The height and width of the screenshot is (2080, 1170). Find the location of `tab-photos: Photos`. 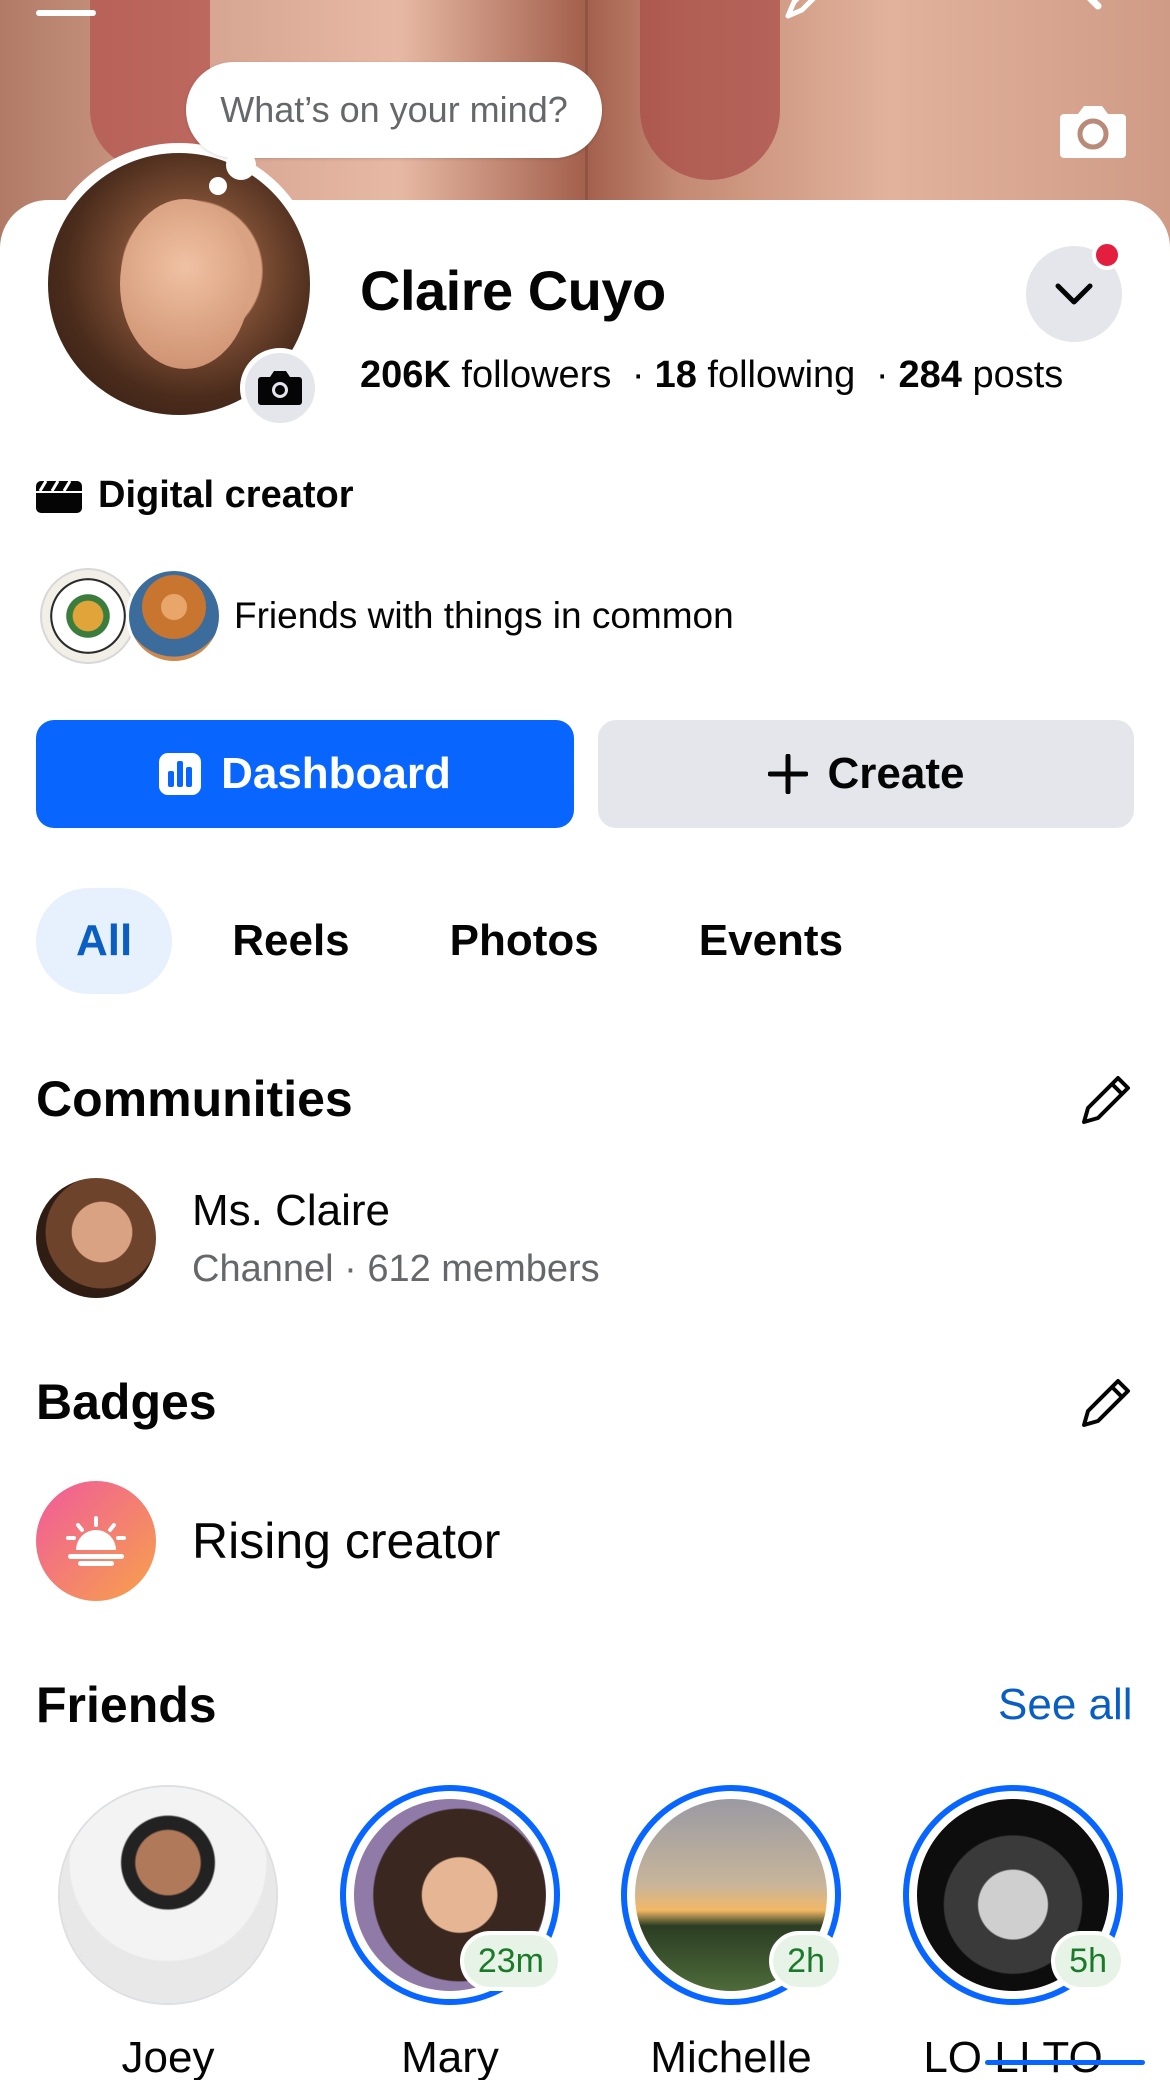

tab-photos: Photos is located at coordinates (524, 941).